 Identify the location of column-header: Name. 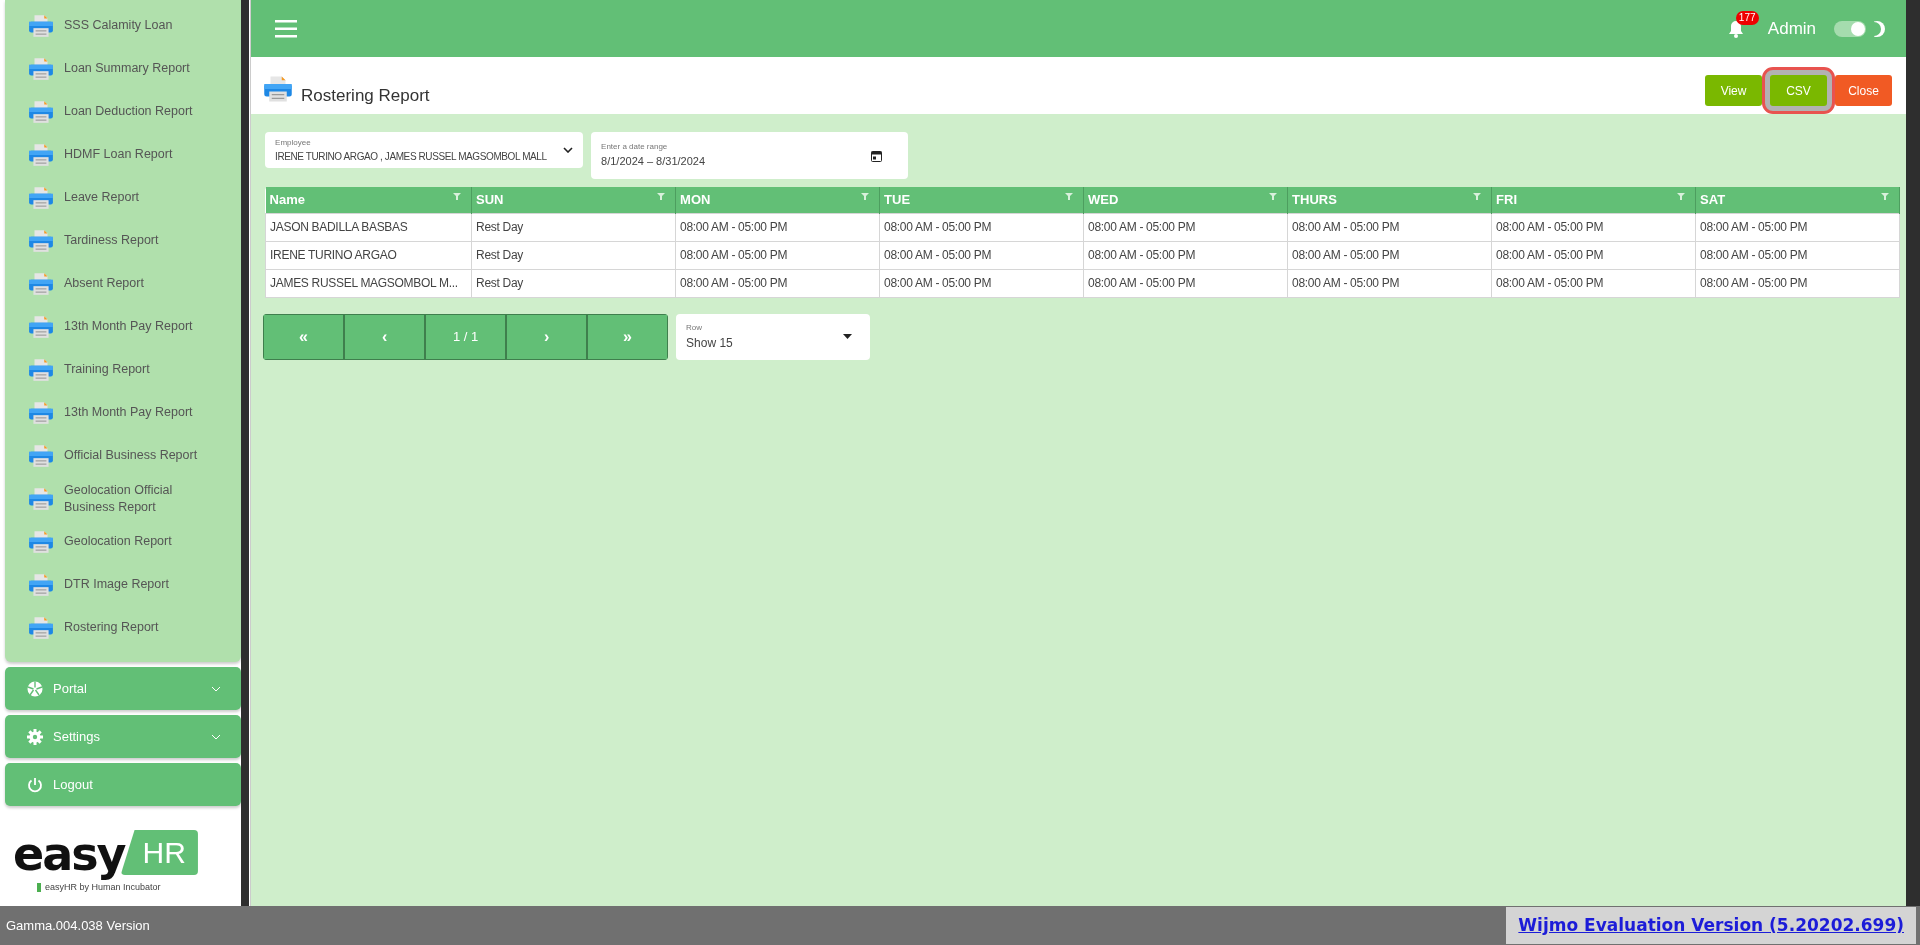
(368, 200).